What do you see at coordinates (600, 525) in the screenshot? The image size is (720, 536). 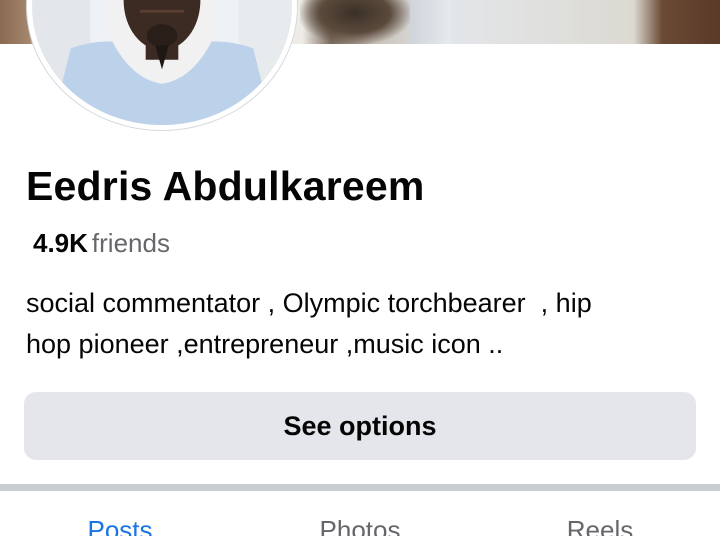 I see `tab-label: Reels` at bounding box center [600, 525].